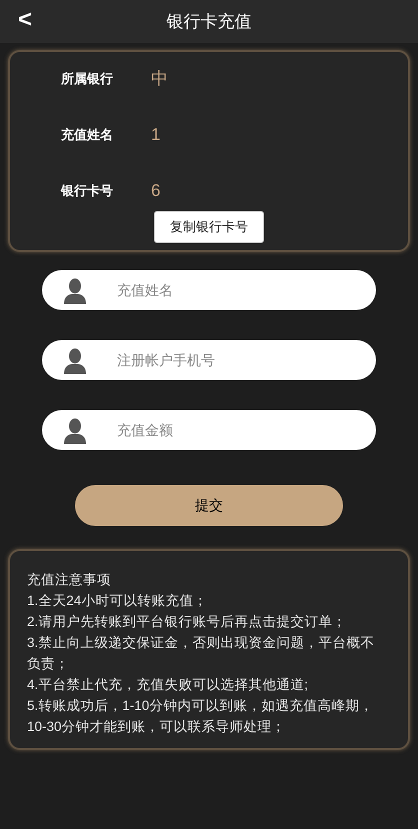  Describe the element at coordinates (69, 580) in the screenshot. I see `notes-title: 充值注意事项` at that location.